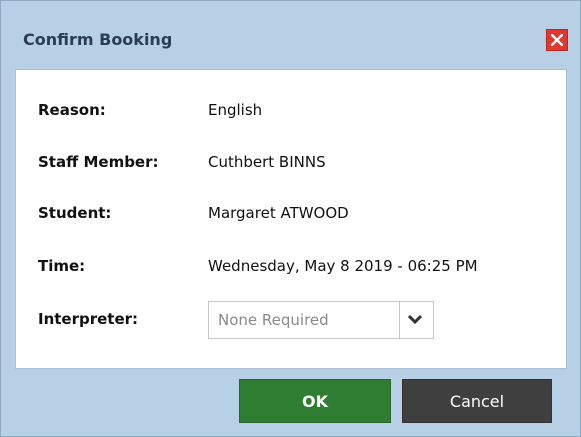 This screenshot has height=437, width=581. What do you see at coordinates (273, 320) in the screenshot?
I see `interpreter-selected-value: None Required` at bounding box center [273, 320].